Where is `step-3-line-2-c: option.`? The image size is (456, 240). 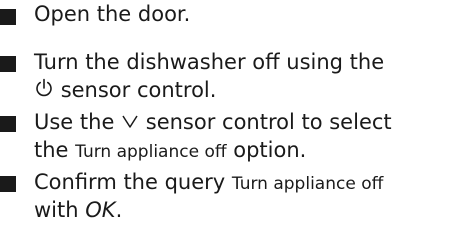 step-3-line-2-c: option. is located at coordinates (270, 150).